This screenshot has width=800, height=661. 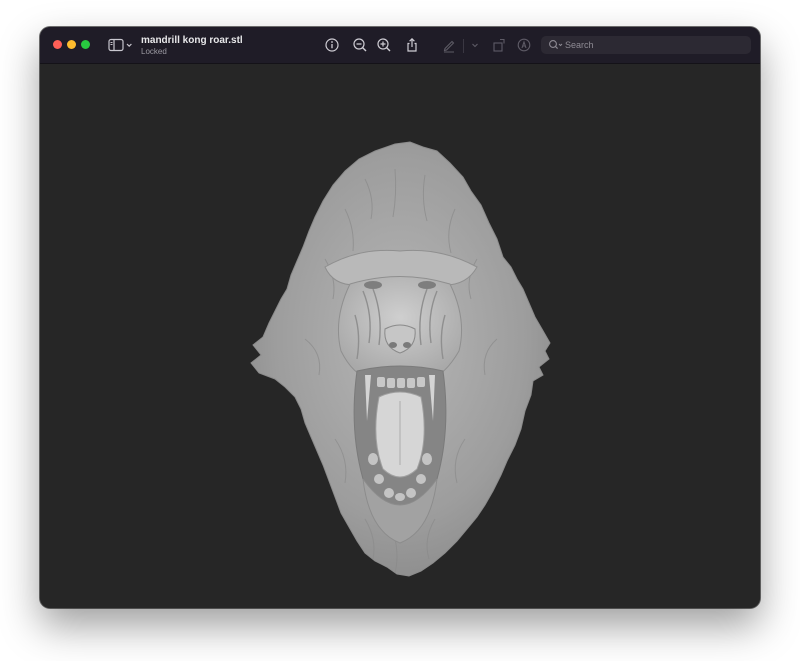 I want to click on share-icon, so click(x=412, y=44).